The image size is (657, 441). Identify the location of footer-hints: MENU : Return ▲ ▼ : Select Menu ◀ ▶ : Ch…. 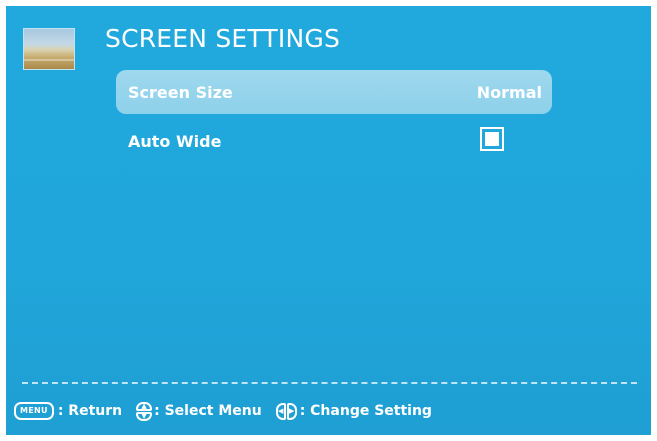
(223, 411).